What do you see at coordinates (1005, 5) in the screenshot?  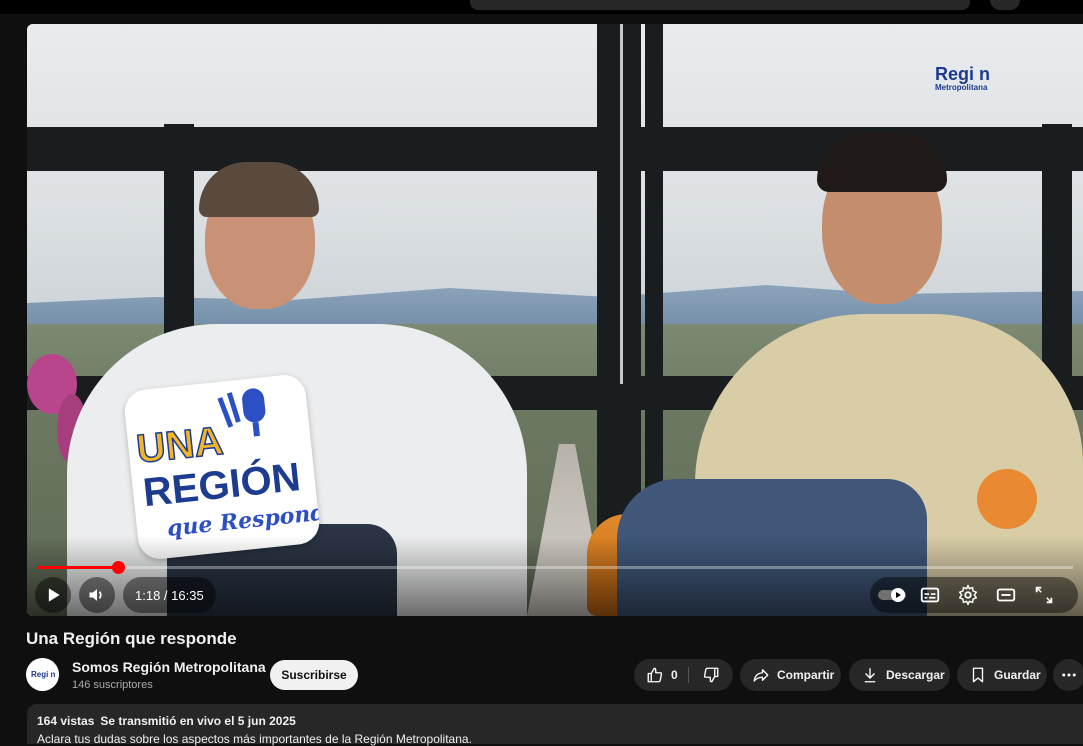 I see `top-button-edge` at bounding box center [1005, 5].